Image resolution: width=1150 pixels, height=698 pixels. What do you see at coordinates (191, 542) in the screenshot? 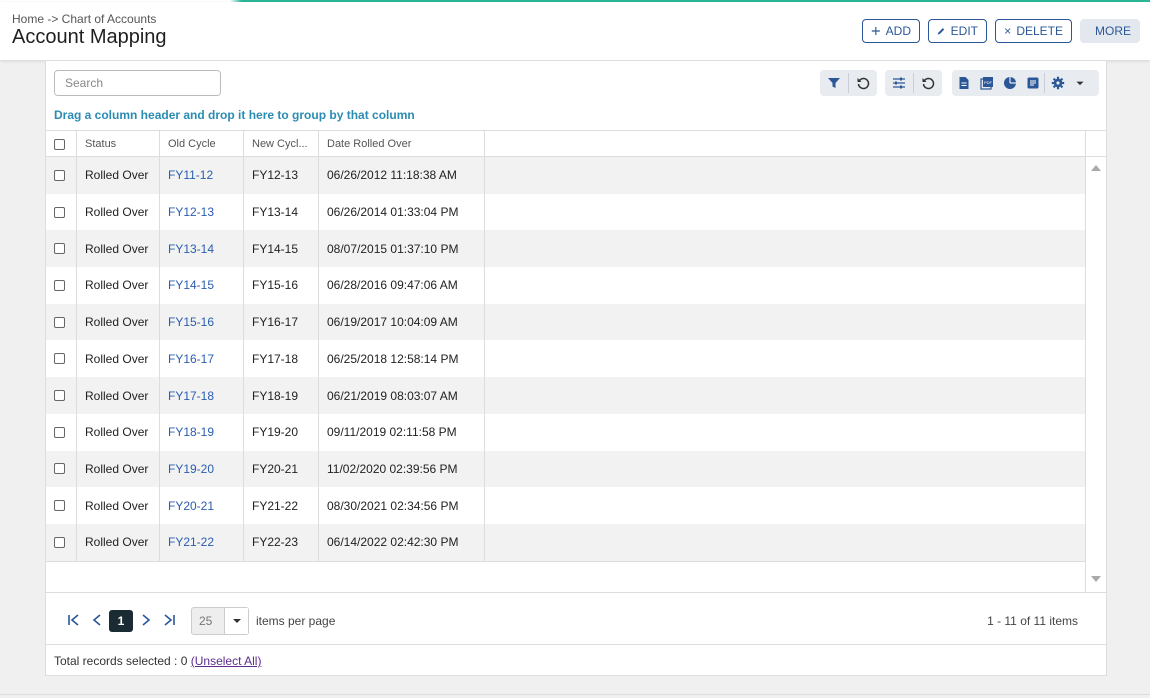
I see `old-cycle-link: FY21-22` at bounding box center [191, 542].